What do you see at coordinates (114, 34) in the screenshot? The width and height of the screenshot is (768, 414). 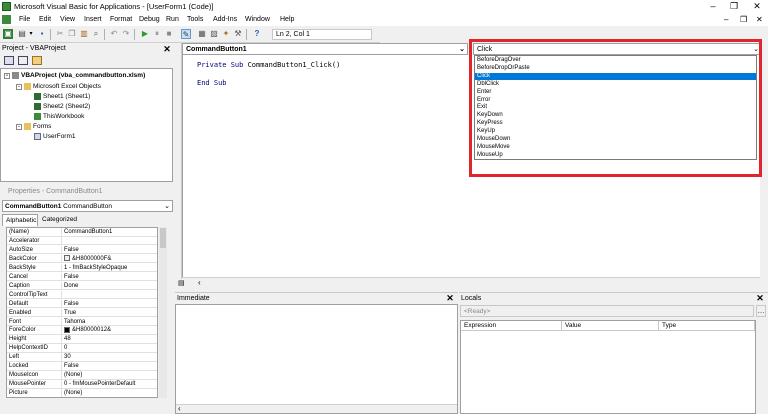 I see `undo-icon: ↶` at bounding box center [114, 34].